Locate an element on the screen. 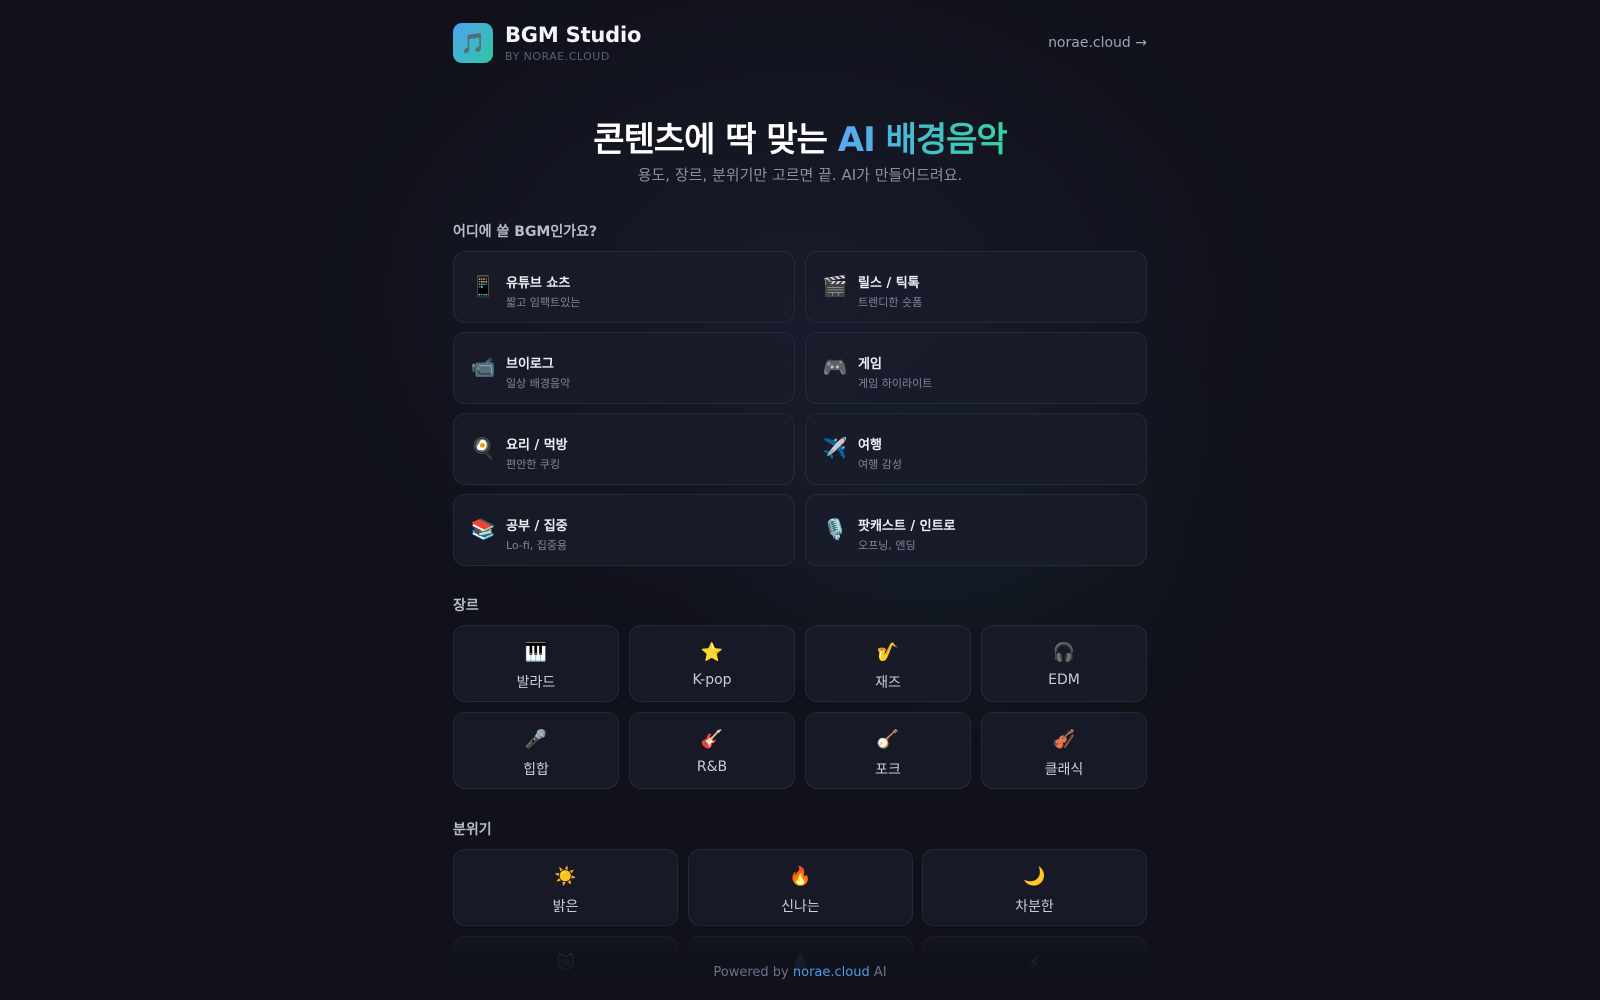 The width and height of the screenshot is (1600, 1000). usage-option-desc: 편안한 쿠킹 is located at coordinates (533, 464).